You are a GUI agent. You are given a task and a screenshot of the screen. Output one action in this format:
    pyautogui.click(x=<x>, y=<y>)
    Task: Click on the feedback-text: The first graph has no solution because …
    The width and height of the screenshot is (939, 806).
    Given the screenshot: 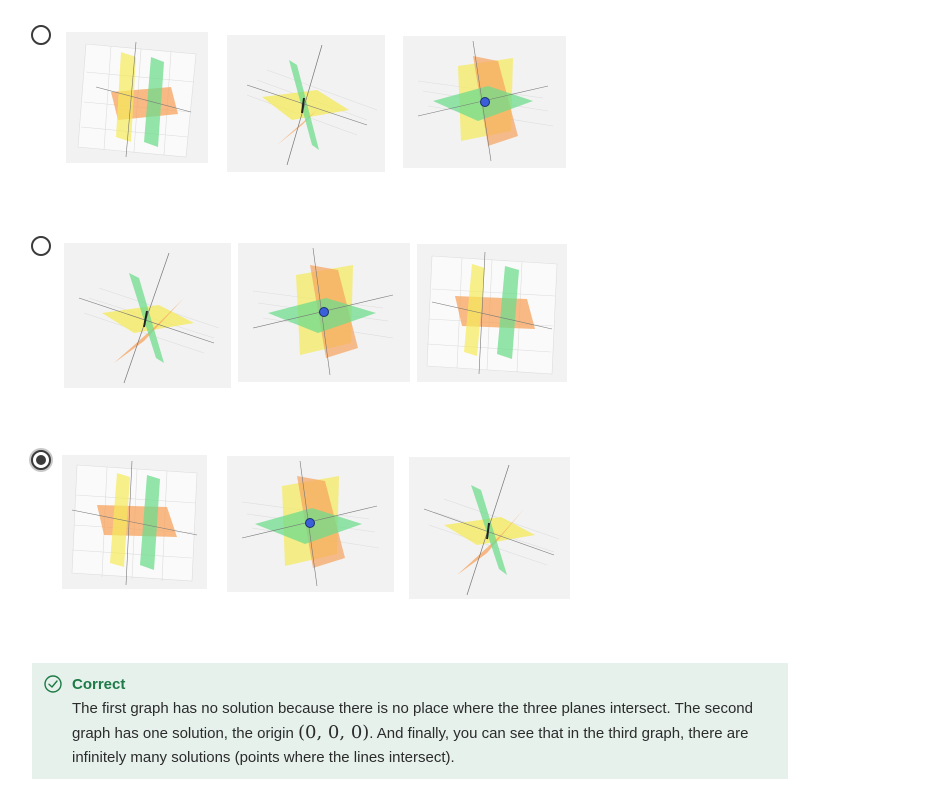 What is the action you would take?
    pyautogui.click(x=422, y=733)
    